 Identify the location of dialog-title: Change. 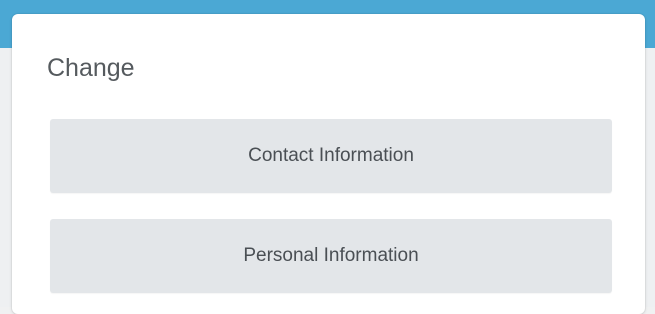
(91, 68).